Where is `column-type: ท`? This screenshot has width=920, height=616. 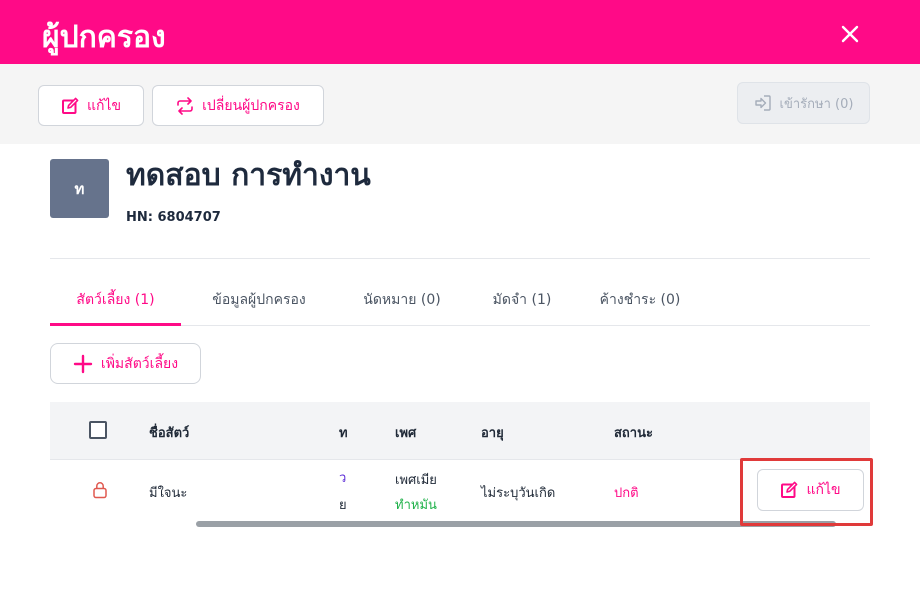
column-type: ท is located at coordinates (343, 433).